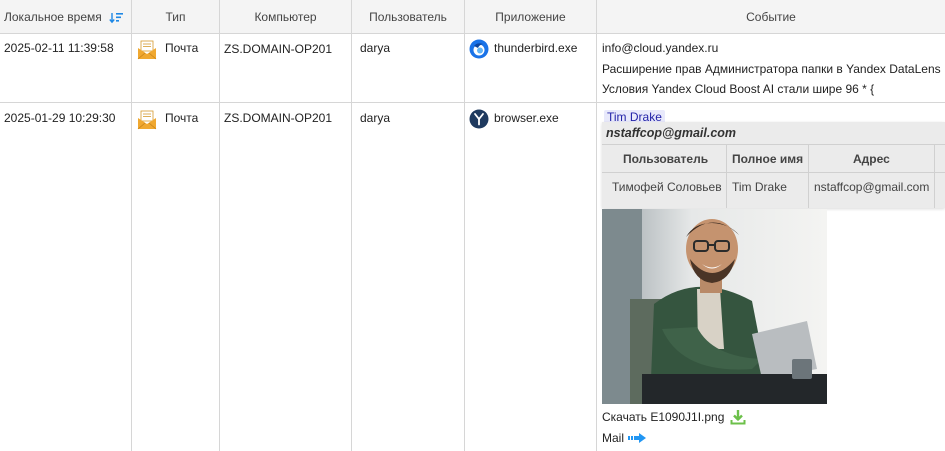  I want to click on column-label-local-time: Локальное время, so click(53, 17).